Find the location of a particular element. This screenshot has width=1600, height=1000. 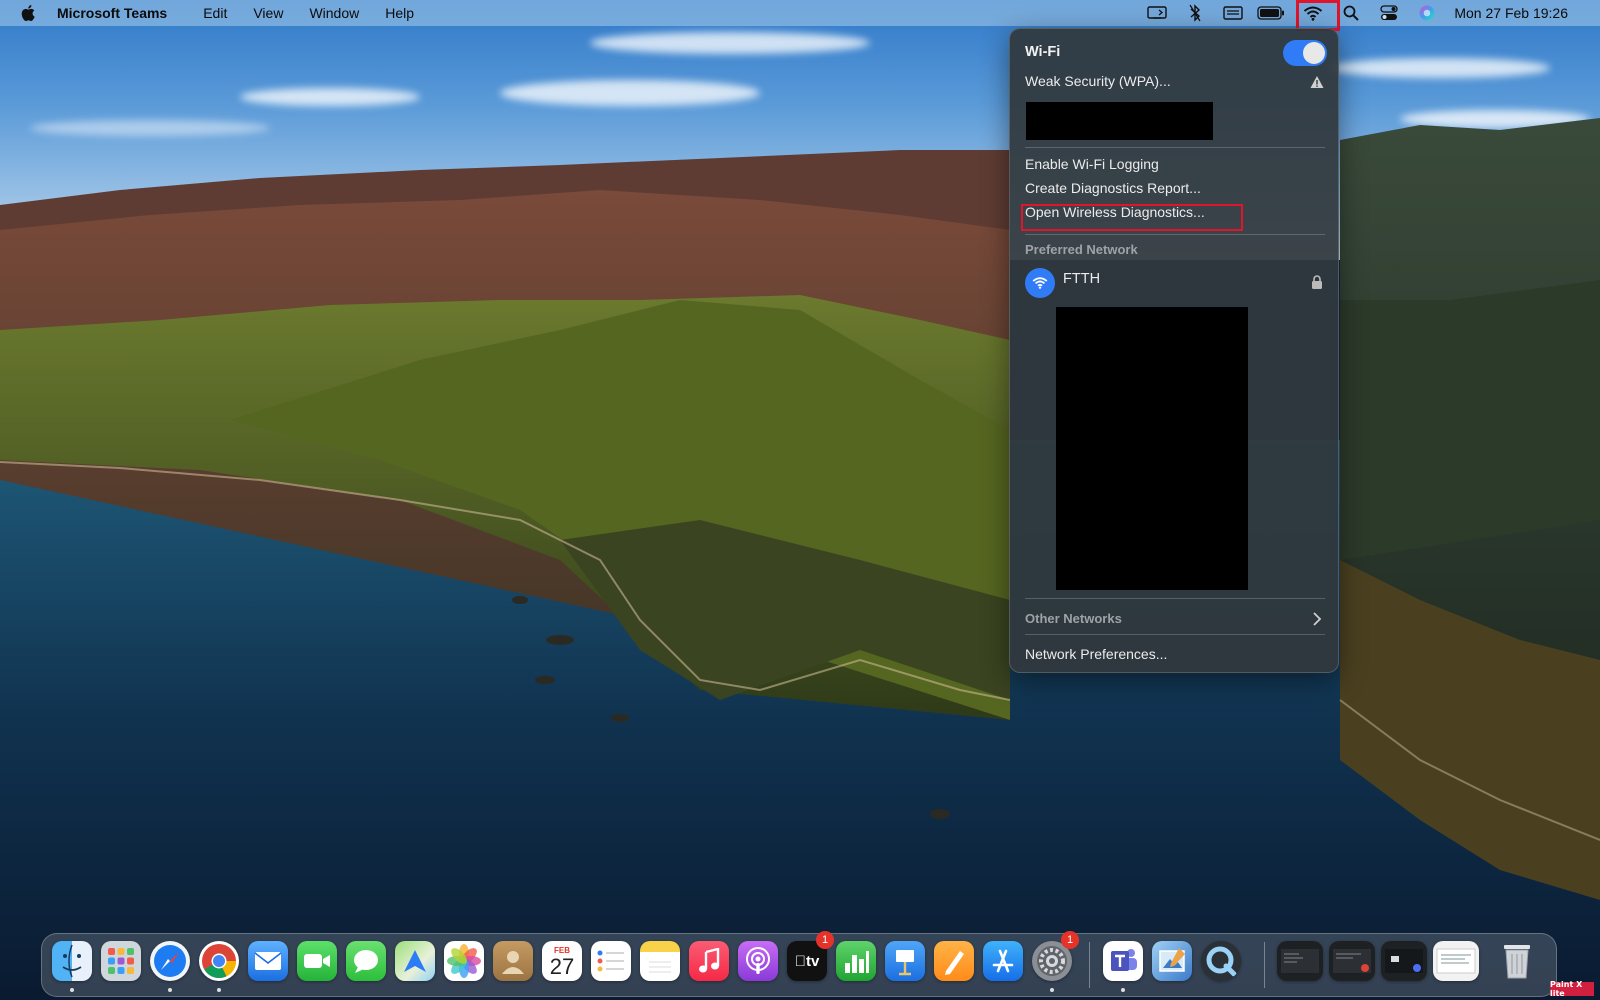

menu-window: Window is located at coordinates (334, 13).